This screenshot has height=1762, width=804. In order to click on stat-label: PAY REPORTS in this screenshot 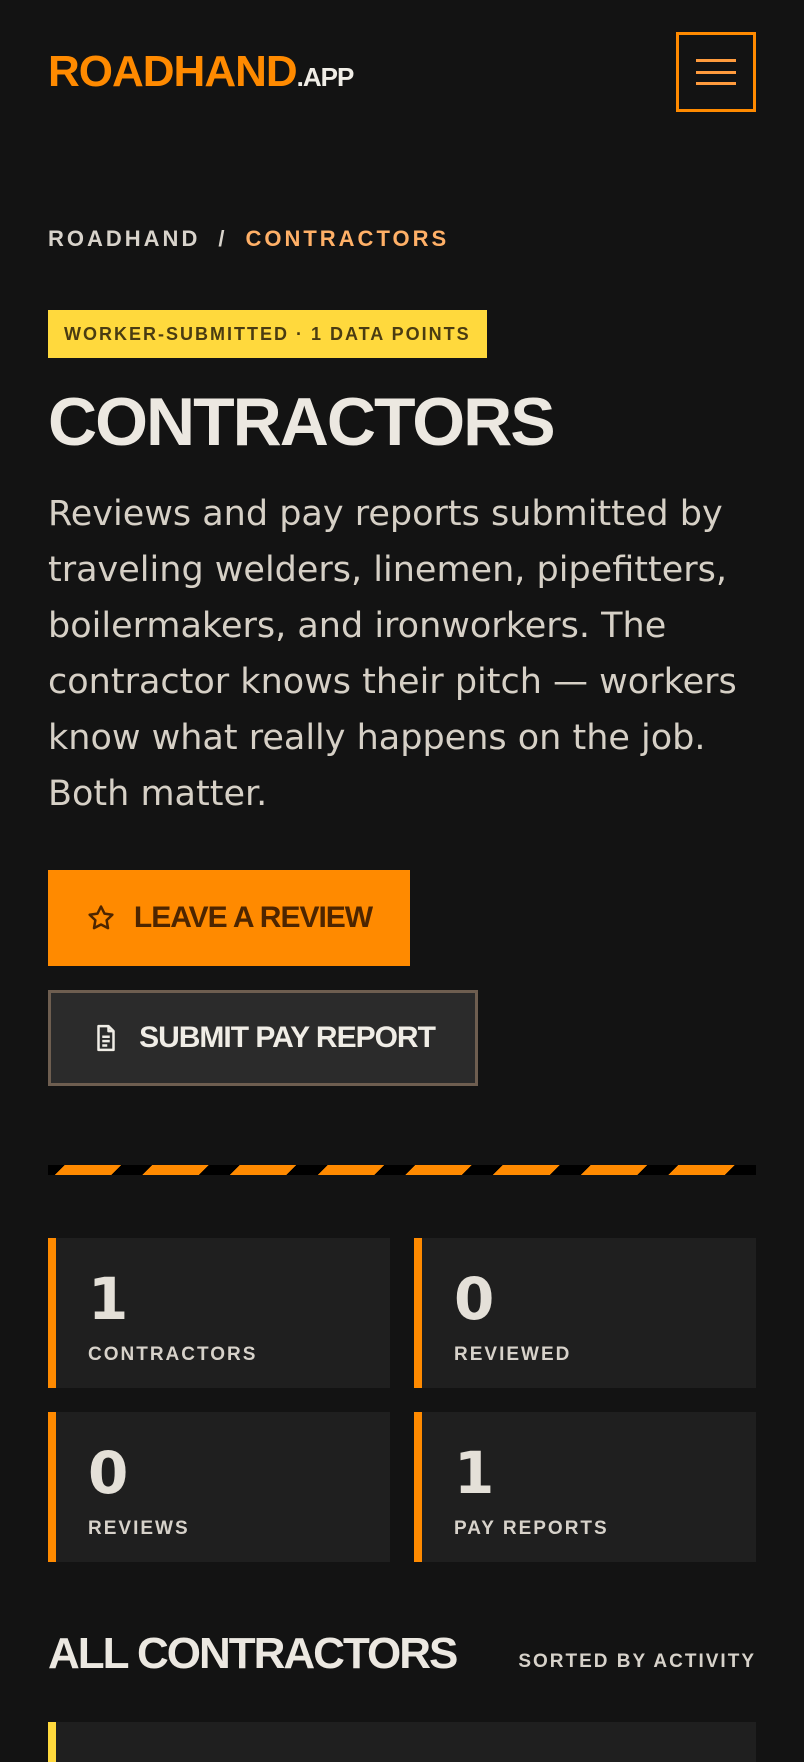, I will do `click(531, 1528)`.